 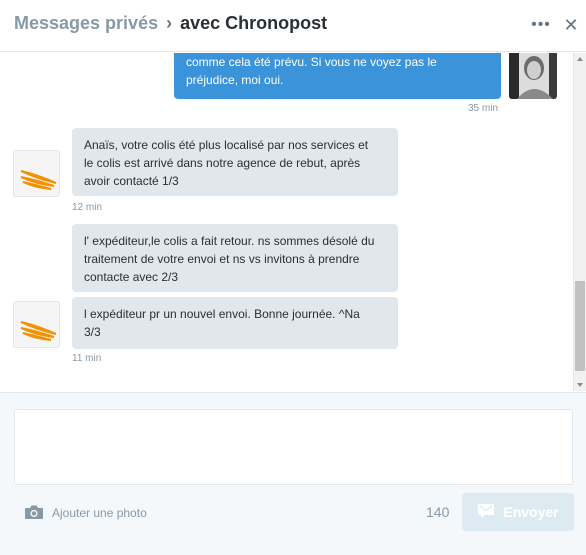 What do you see at coordinates (131, 277) in the screenshot?
I see `message-line: contacte avec 2/3` at bounding box center [131, 277].